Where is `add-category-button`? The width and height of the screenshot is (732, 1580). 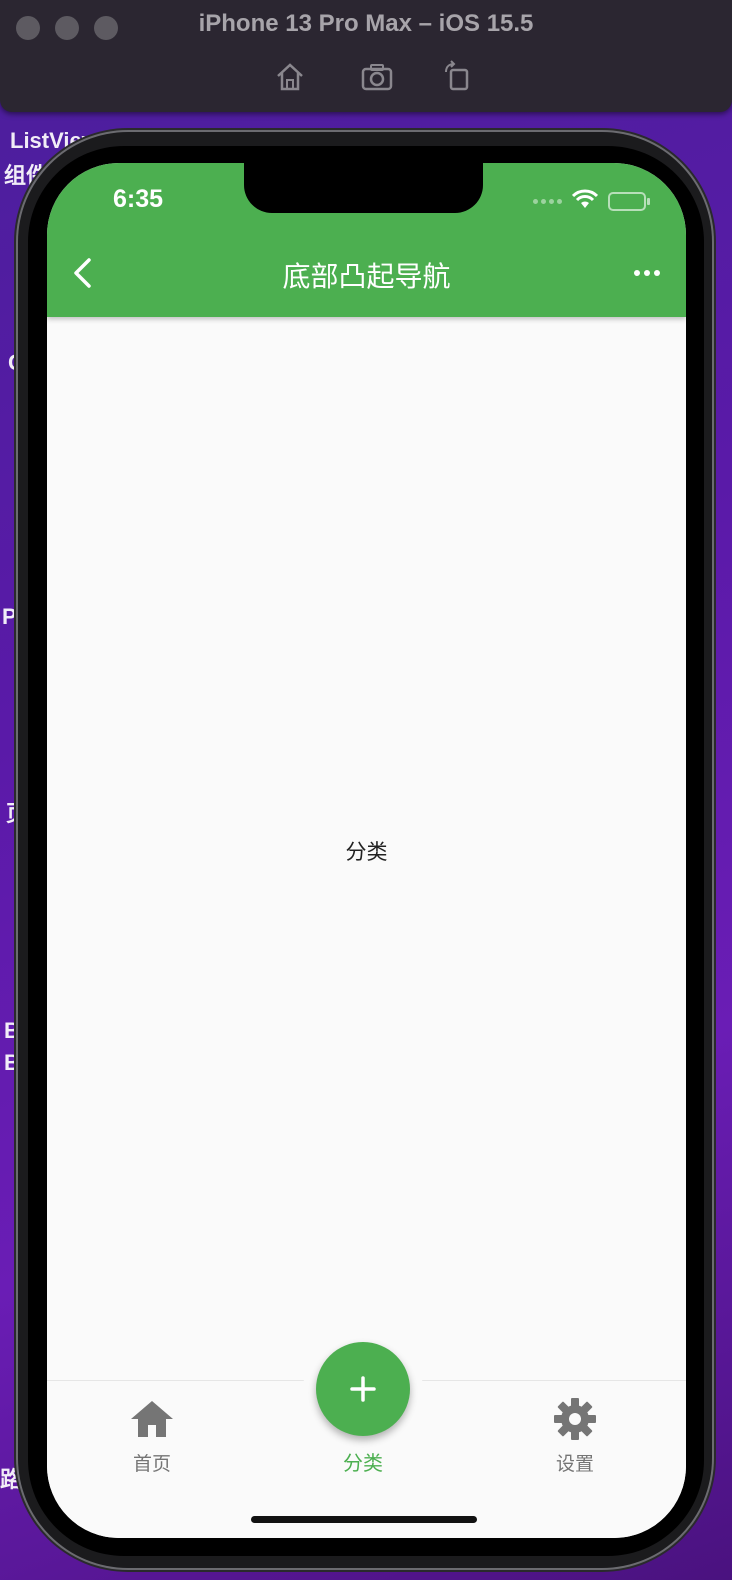 add-category-button is located at coordinates (363, 1389).